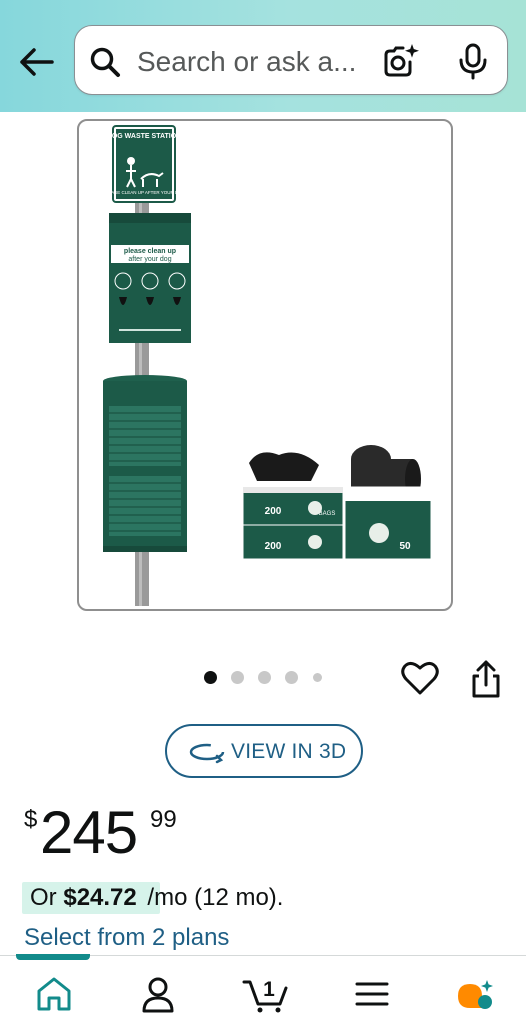 Image resolution: width=526 pixels, height=1020 pixels. I want to click on view-in-3d-label: VIEW IN 3D, so click(289, 751).